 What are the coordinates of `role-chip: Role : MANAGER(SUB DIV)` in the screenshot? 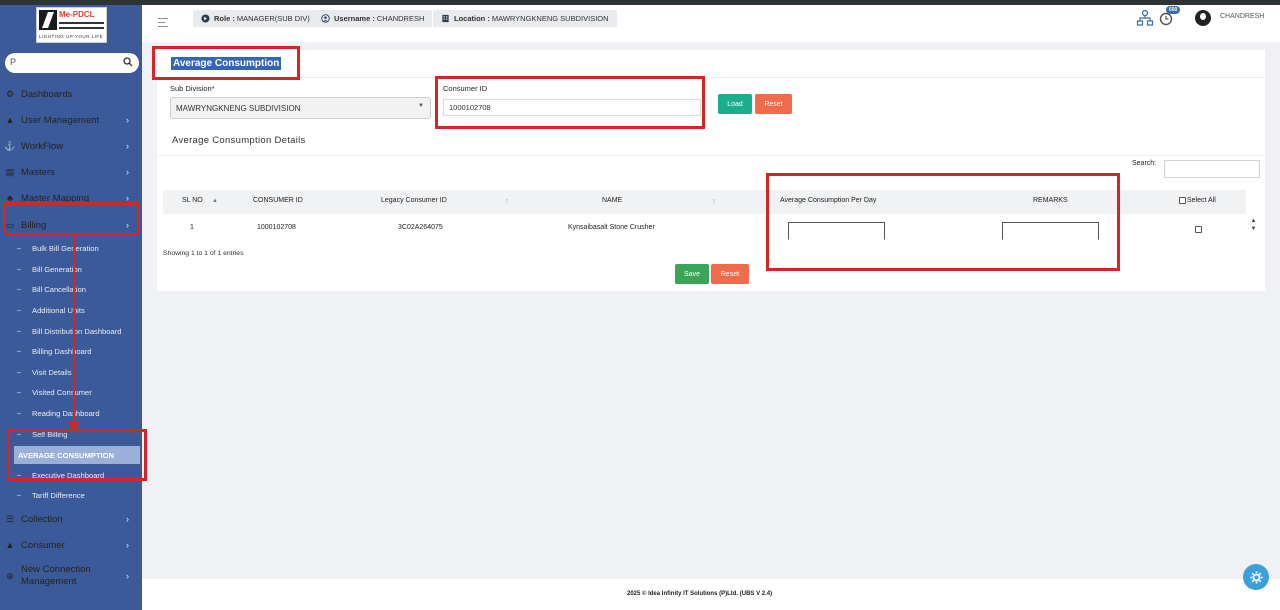 It's located at (255, 18).